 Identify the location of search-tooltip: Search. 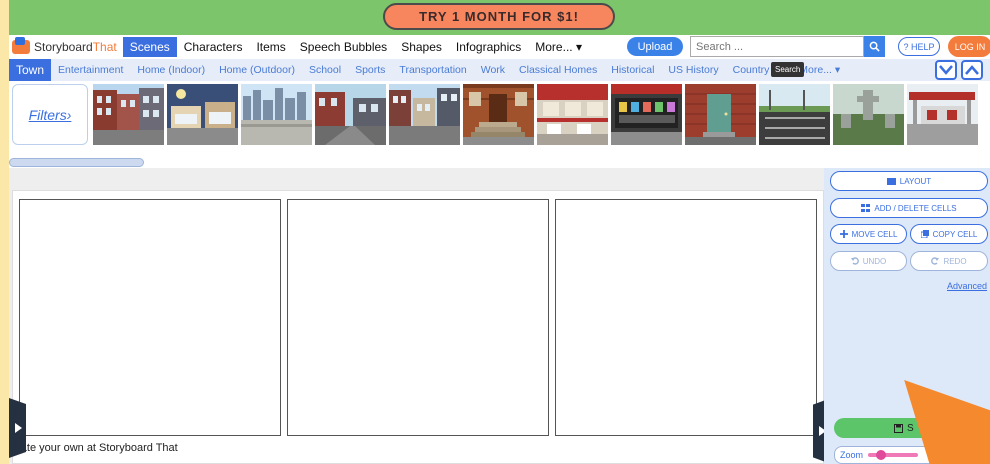
(788, 69).